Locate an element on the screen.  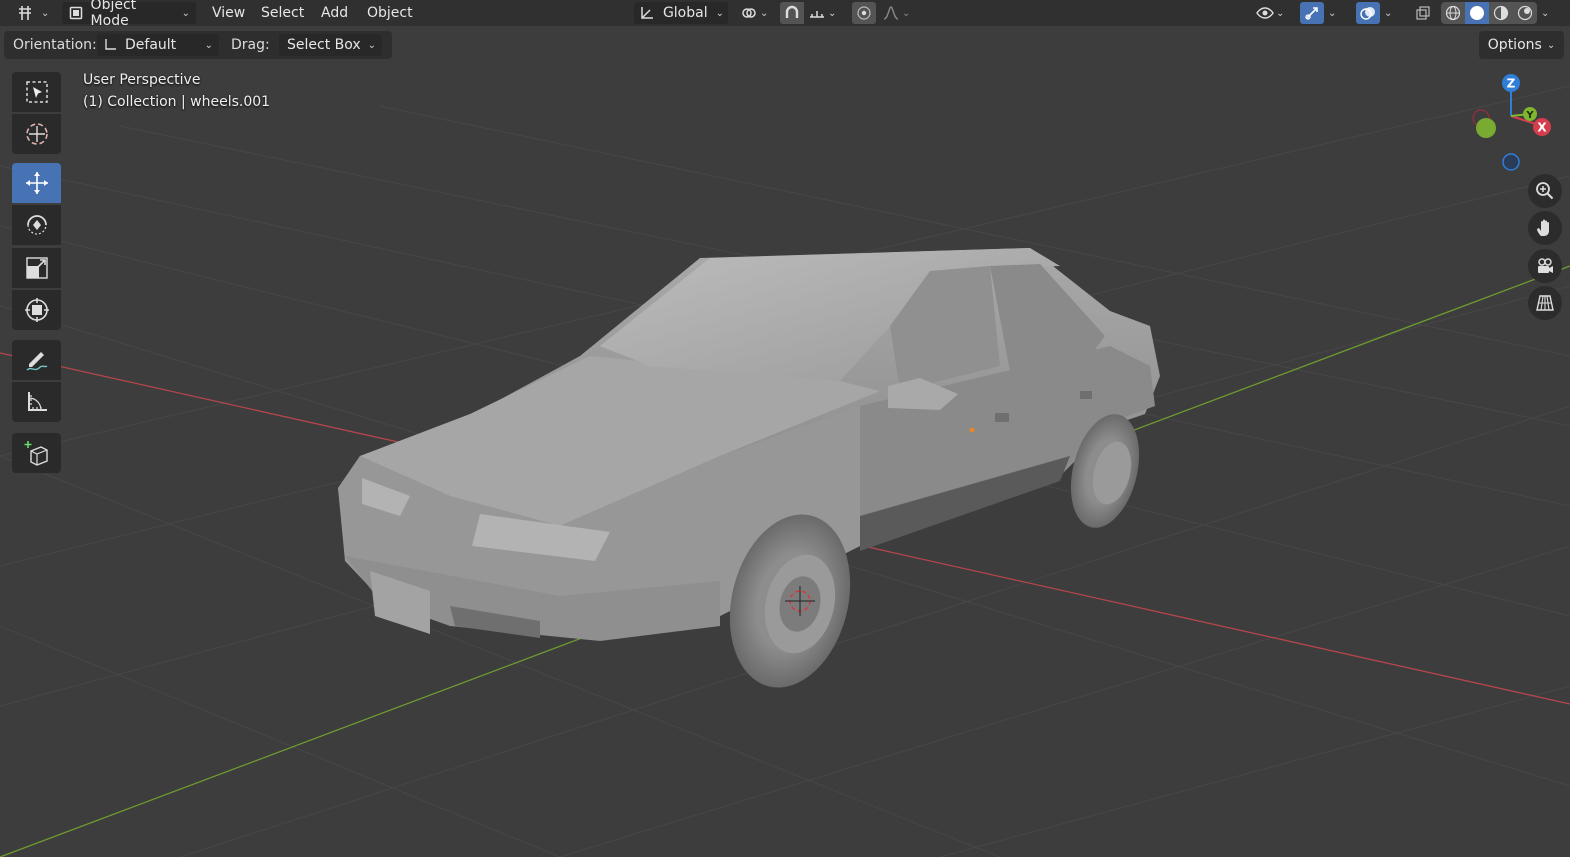
shading-solid is located at coordinates (1477, 13).